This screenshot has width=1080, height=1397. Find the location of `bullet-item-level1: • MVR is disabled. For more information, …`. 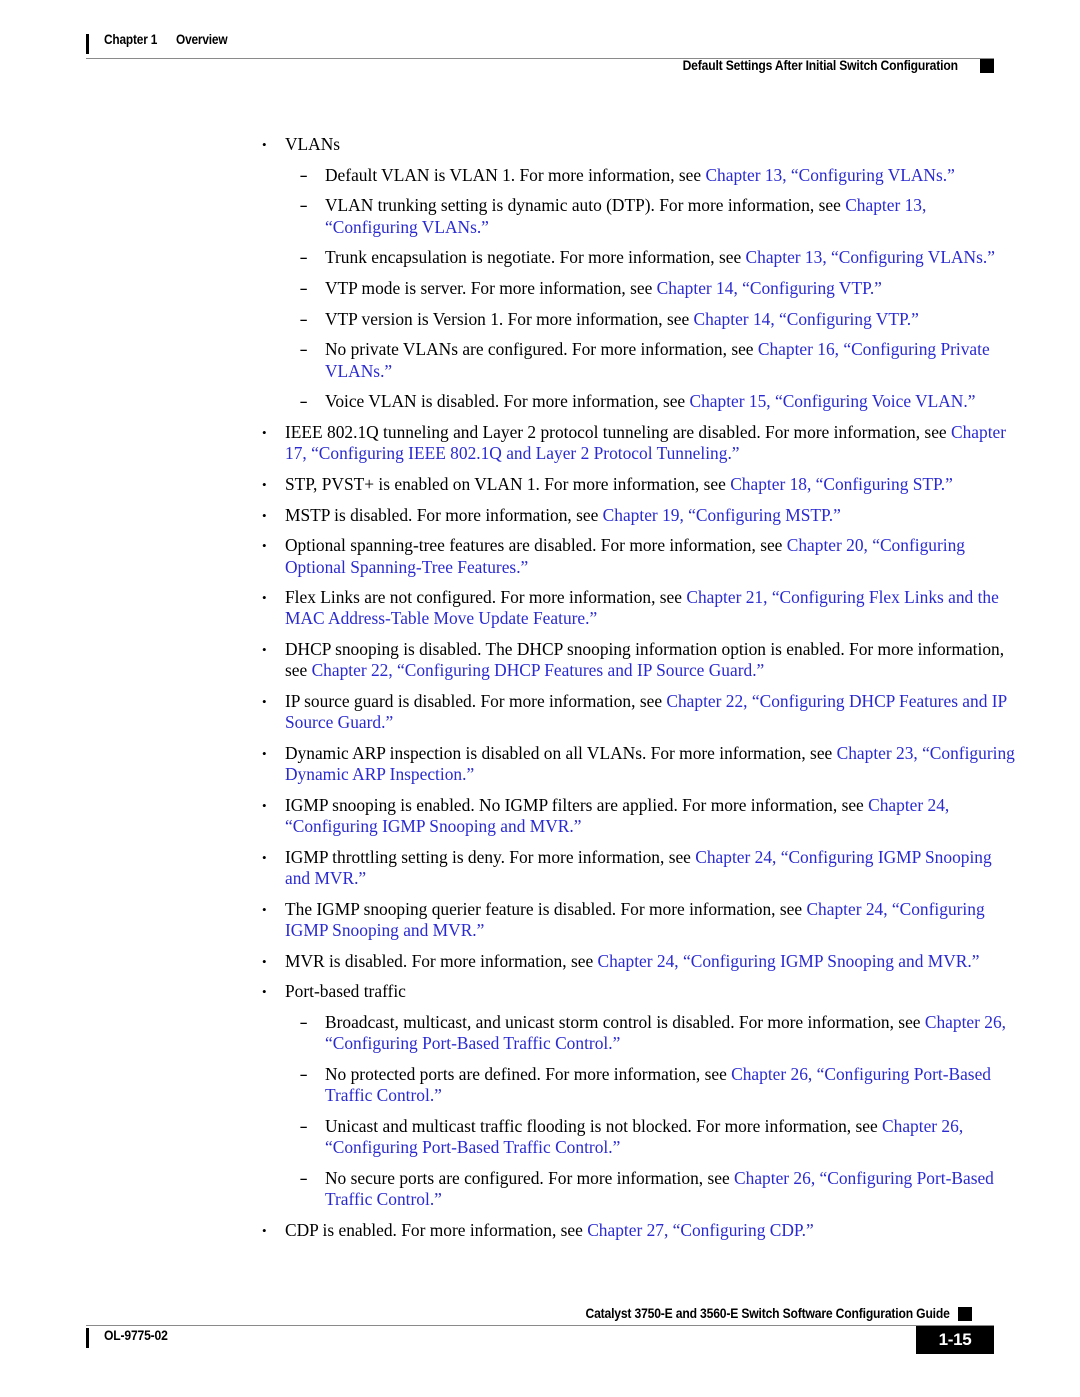

bullet-item-level1: • MVR is disabled. For more information, … is located at coordinates (638, 961).